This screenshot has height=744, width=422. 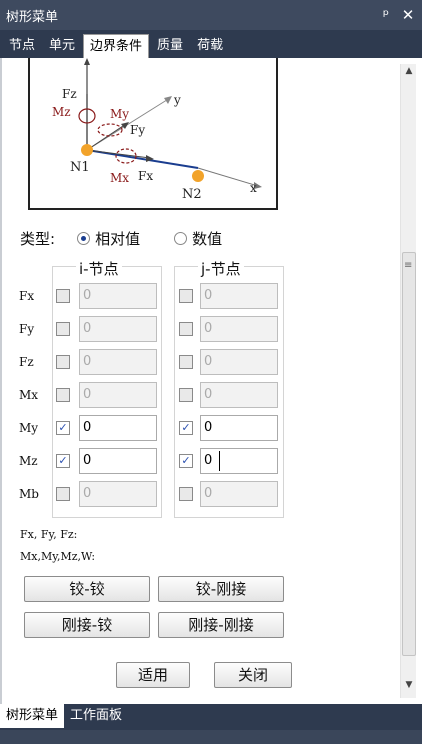 I want to click on i-value-field-my: 0, so click(x=118, y=428).